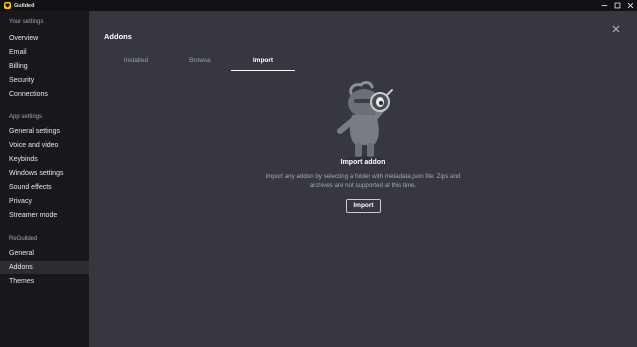 This screenshot has width=637, height=347. I want to click on sidebar-item-themes: Themes, so click(44, 281).